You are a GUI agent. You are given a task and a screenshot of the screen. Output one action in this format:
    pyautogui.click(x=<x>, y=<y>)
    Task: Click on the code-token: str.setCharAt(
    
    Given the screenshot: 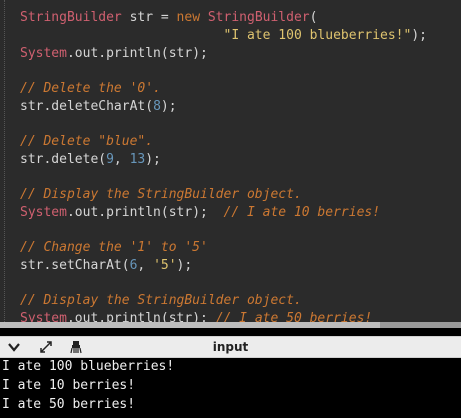 What is the action you would take?
    pyautogui.click(x=75, y=265)
    